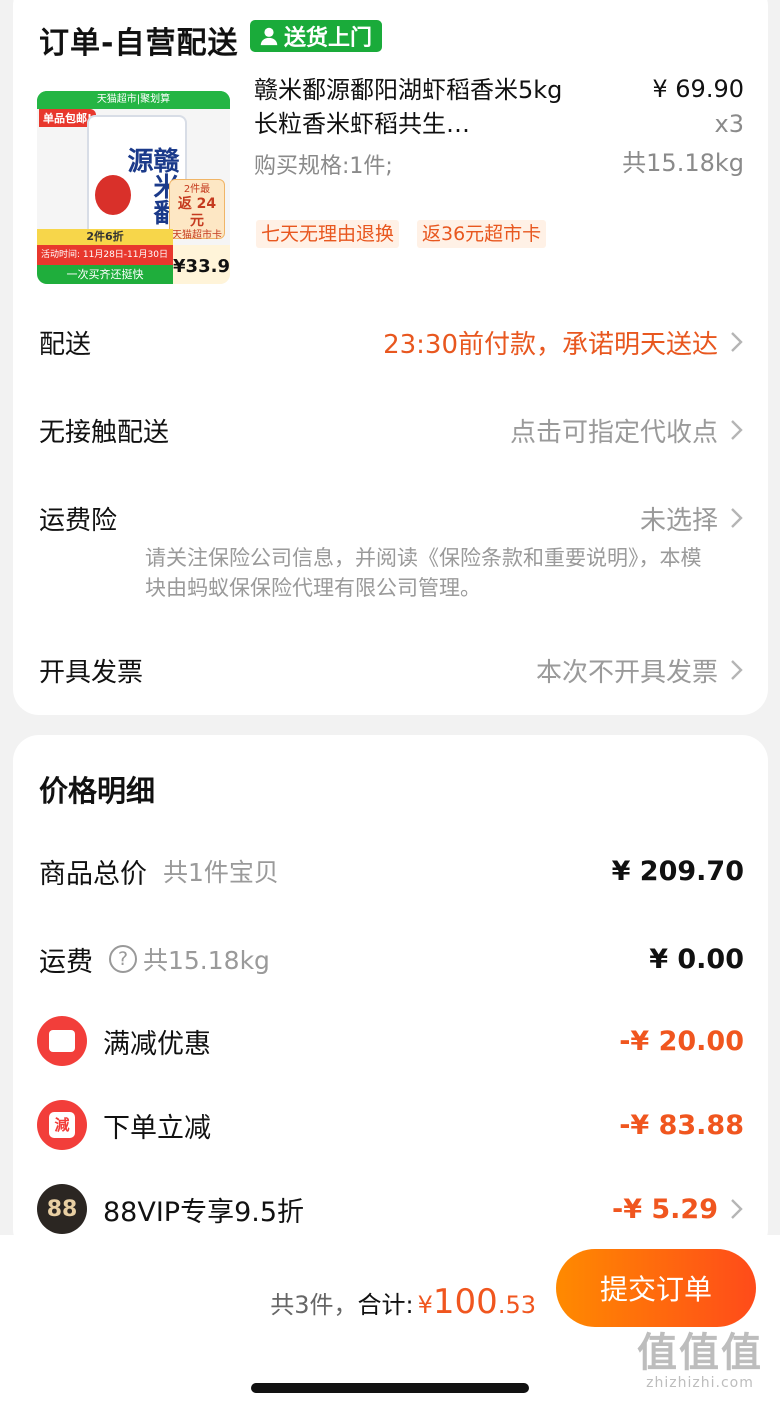  Describe the element at coordinates (613, 432) in the screenshot. I see `contactless-value: 点击可指定代收点` at that location.